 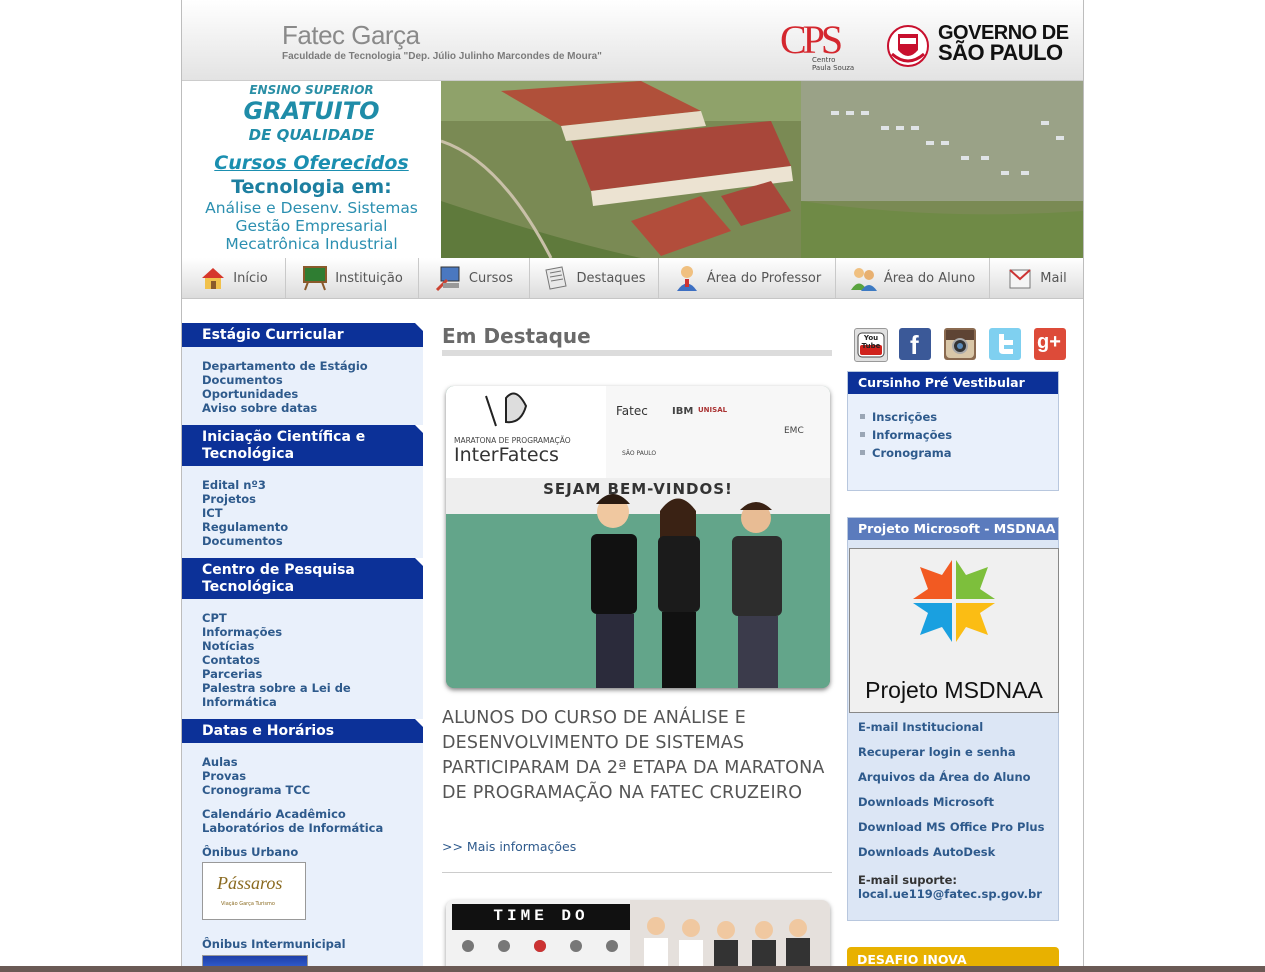 I want to click on governo-sp-logo: GOVERNO DE SÃO PAULO, so click(x=1003, y=44).